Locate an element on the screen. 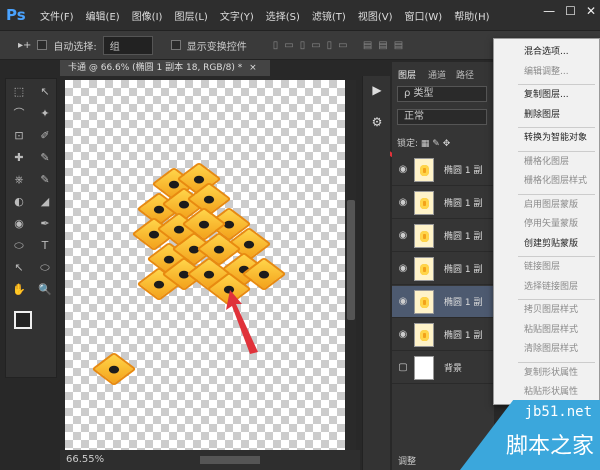  menu-item: 选择(S) is located at coordinates (283, 15).